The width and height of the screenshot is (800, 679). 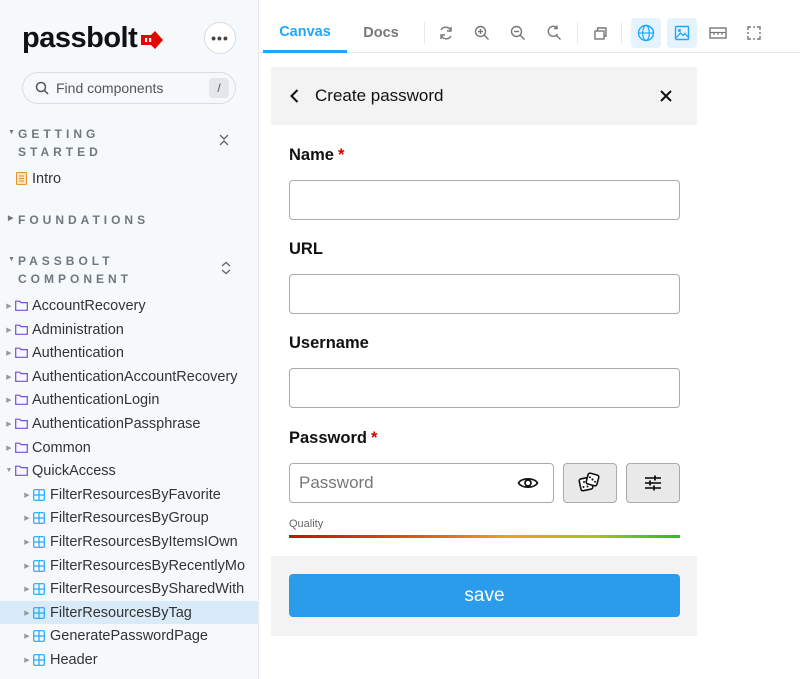 What do you see at coordinates (78, 329) in the screenshot?
I see `sidebar-item-label: Administration` at bounding box center [78, 329].